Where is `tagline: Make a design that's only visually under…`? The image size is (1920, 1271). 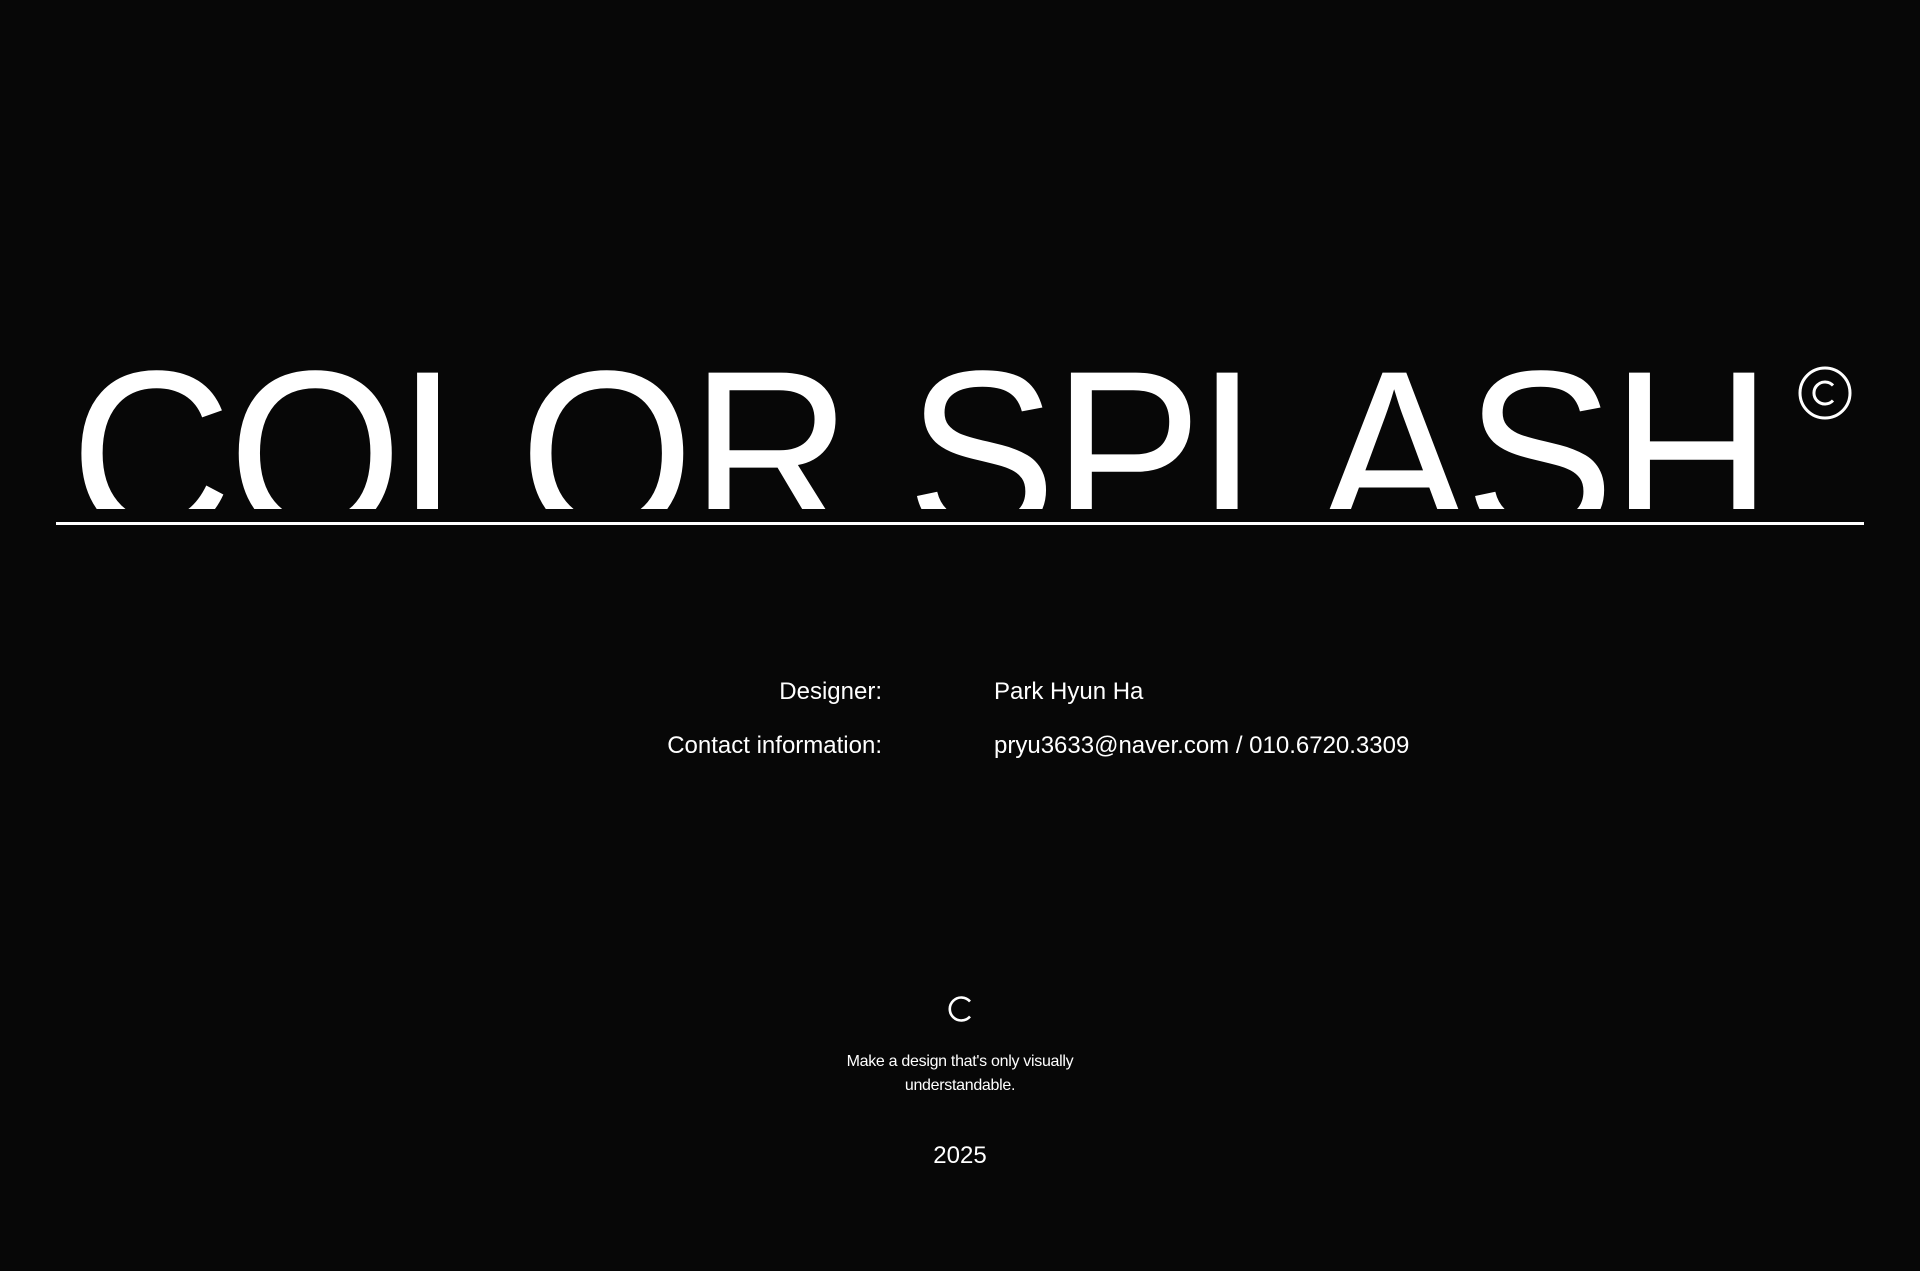
tagline: Make a design that's only visually under… is located at coordinates (960, 1073).